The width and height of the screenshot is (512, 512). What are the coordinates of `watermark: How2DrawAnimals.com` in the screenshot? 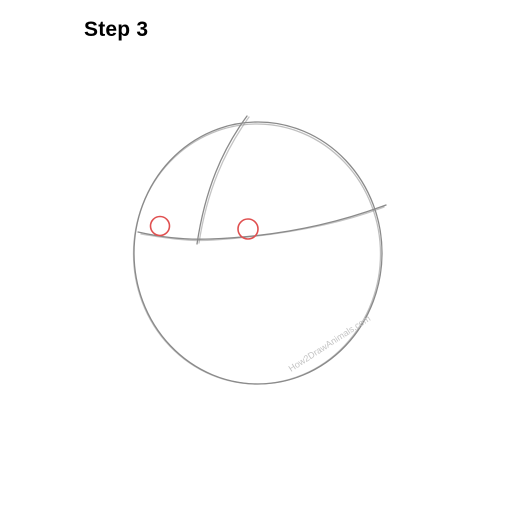 It's located at (330, 343).